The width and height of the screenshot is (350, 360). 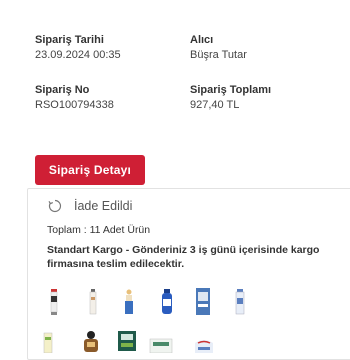 I want to click on order-date: Sipariş Tarihi 23.09.2024 00:35, so click(x=78, y=47).